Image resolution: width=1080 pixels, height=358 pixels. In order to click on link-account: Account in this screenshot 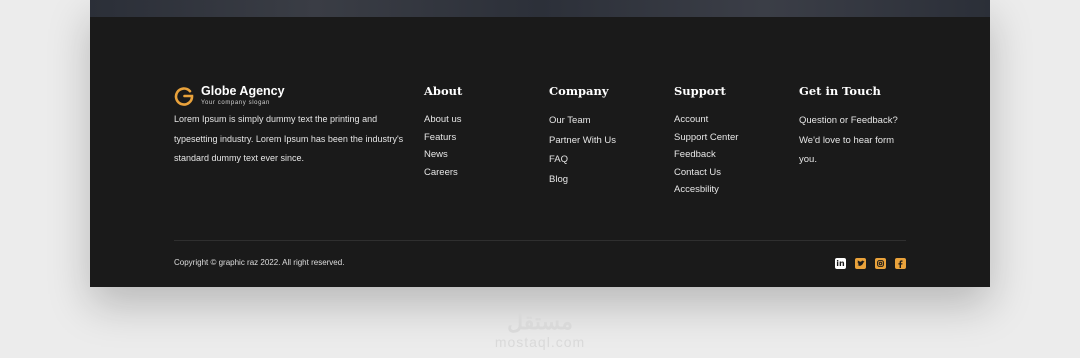, I will do `click(706, 120)`.